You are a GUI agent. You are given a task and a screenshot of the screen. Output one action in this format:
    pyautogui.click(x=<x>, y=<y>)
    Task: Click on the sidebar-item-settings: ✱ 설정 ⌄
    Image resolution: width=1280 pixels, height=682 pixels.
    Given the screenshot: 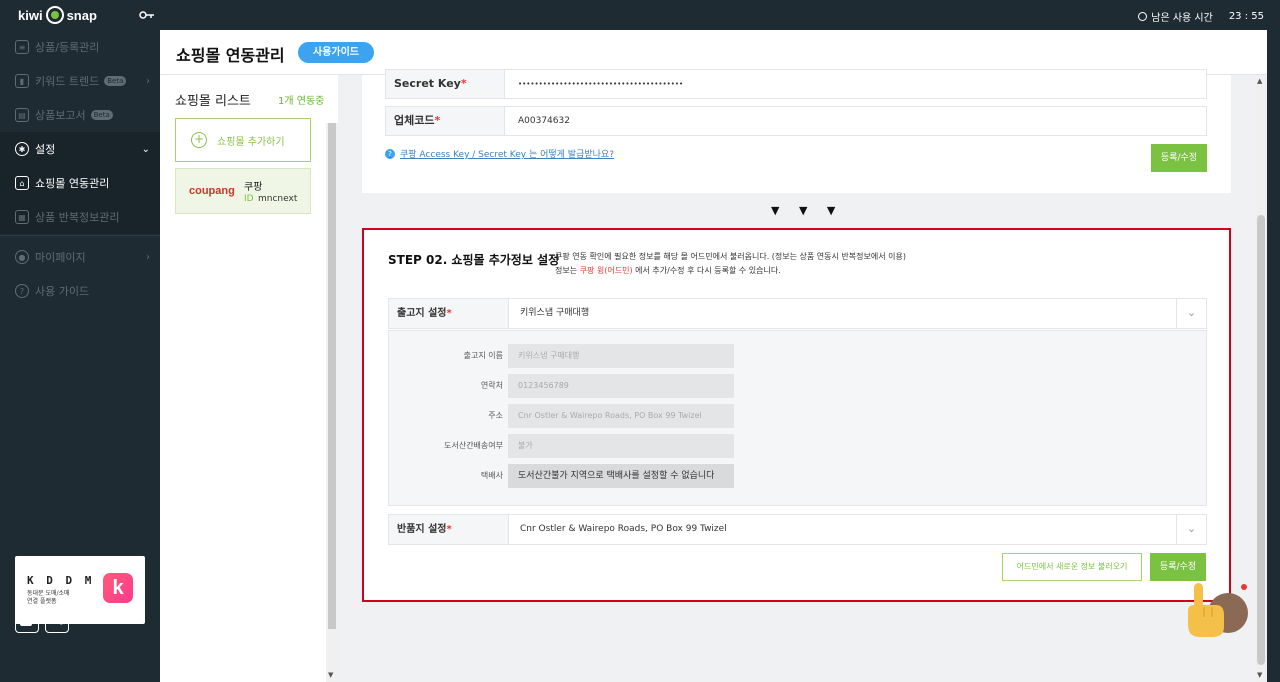 What is the action you would take?
    pyautogui.click(x=80, y=149)
    